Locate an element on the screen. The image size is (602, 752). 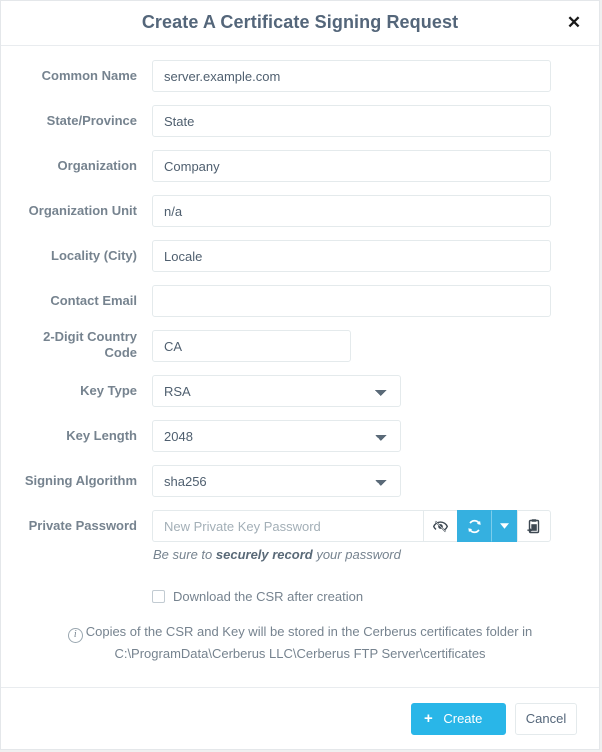
organization-input is located at coordinates (351, 166).